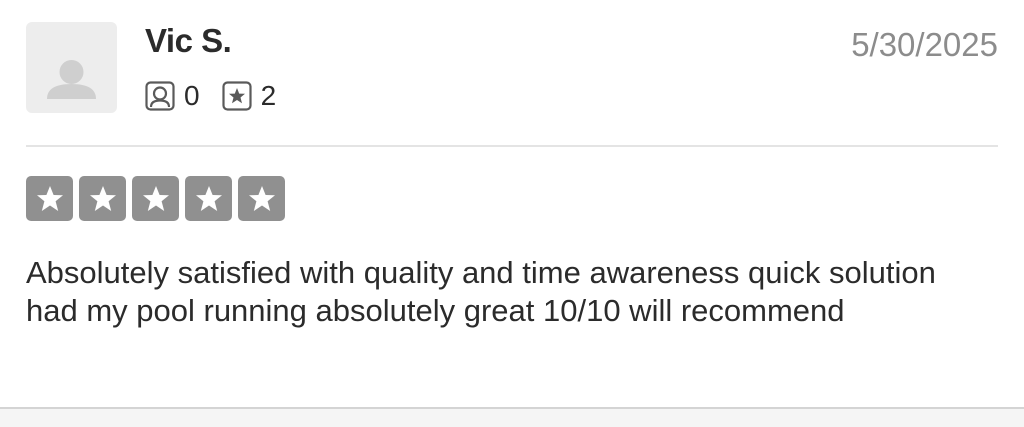  Describe the element at coordinates (188, 41) in the screenshot. I see `reviewer-name: Vic S.` at that location.